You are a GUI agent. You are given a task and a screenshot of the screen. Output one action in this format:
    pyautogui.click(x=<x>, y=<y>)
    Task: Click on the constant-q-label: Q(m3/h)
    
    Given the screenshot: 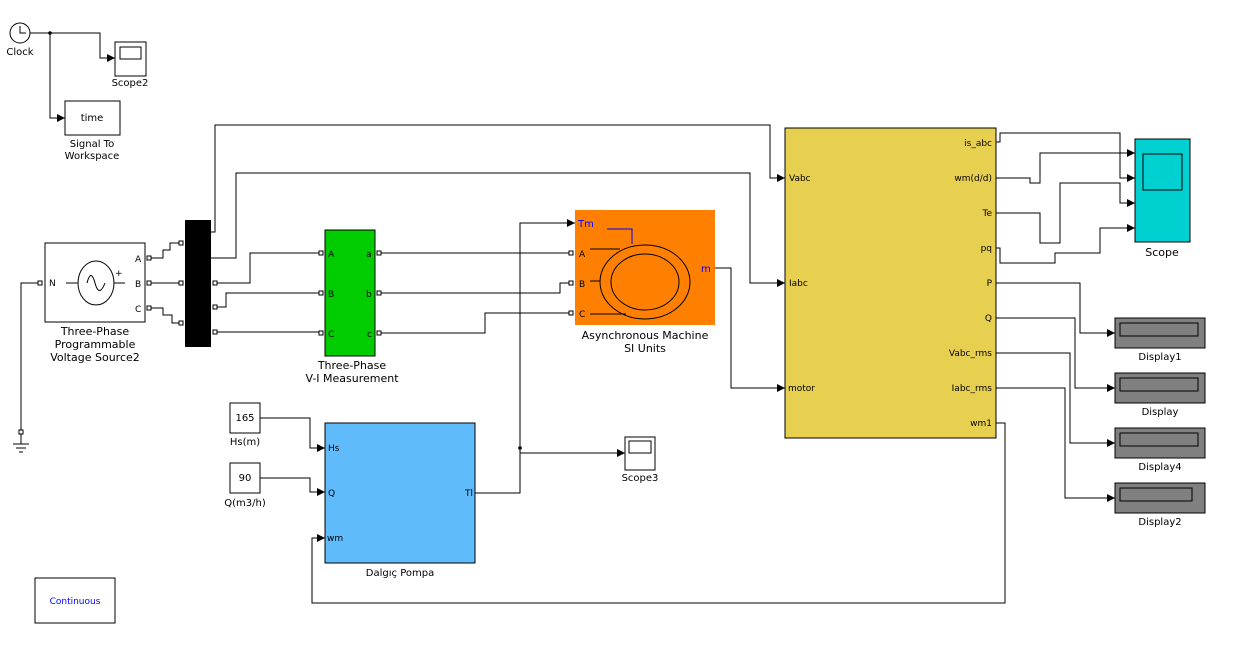 What is the action you would take?
    pyautogui.click(x=245, y=503)
    